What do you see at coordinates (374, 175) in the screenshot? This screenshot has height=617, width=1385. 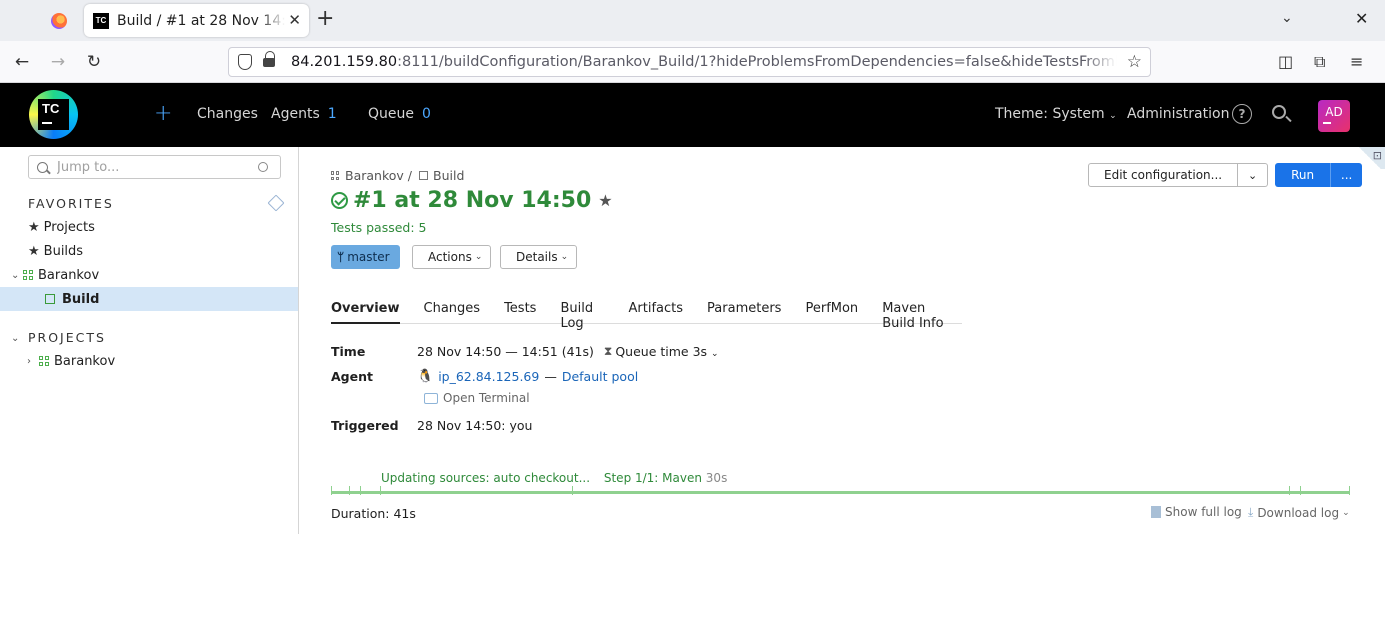 I see `breadcrumb-project: Barankov` at bounding box center [374, 175].